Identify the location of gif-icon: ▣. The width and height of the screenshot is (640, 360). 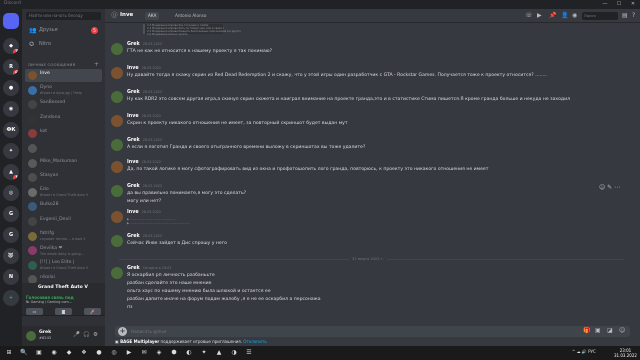
(598, 330).